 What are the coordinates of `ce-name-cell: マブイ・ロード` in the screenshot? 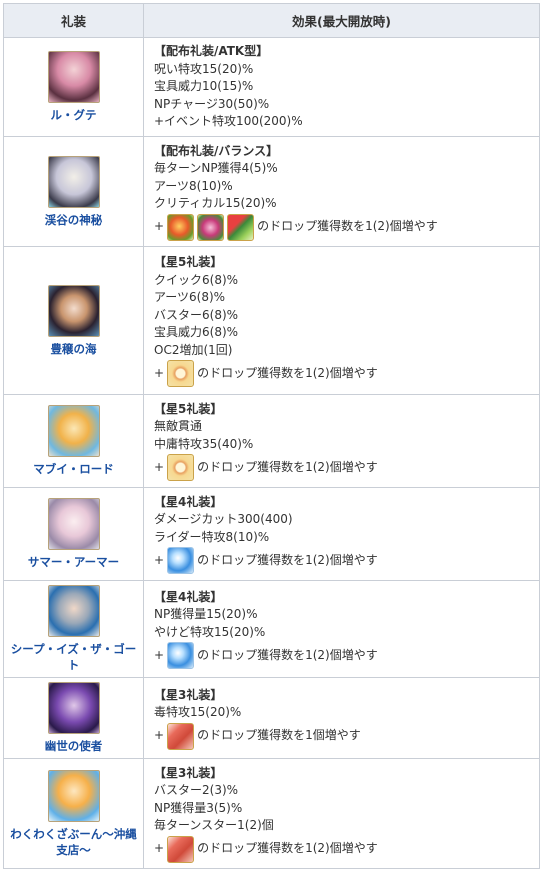 It's located at (73, 441).